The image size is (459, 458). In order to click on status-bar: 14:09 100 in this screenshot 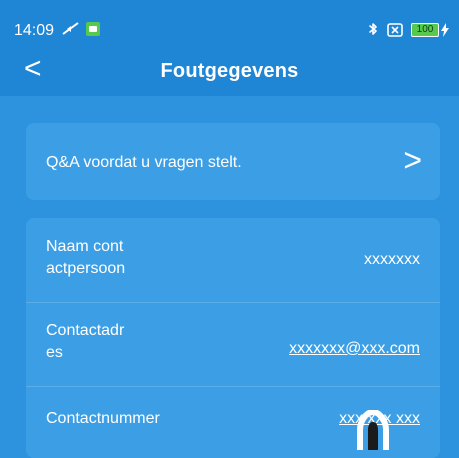, I will do `click(229, 22)`.